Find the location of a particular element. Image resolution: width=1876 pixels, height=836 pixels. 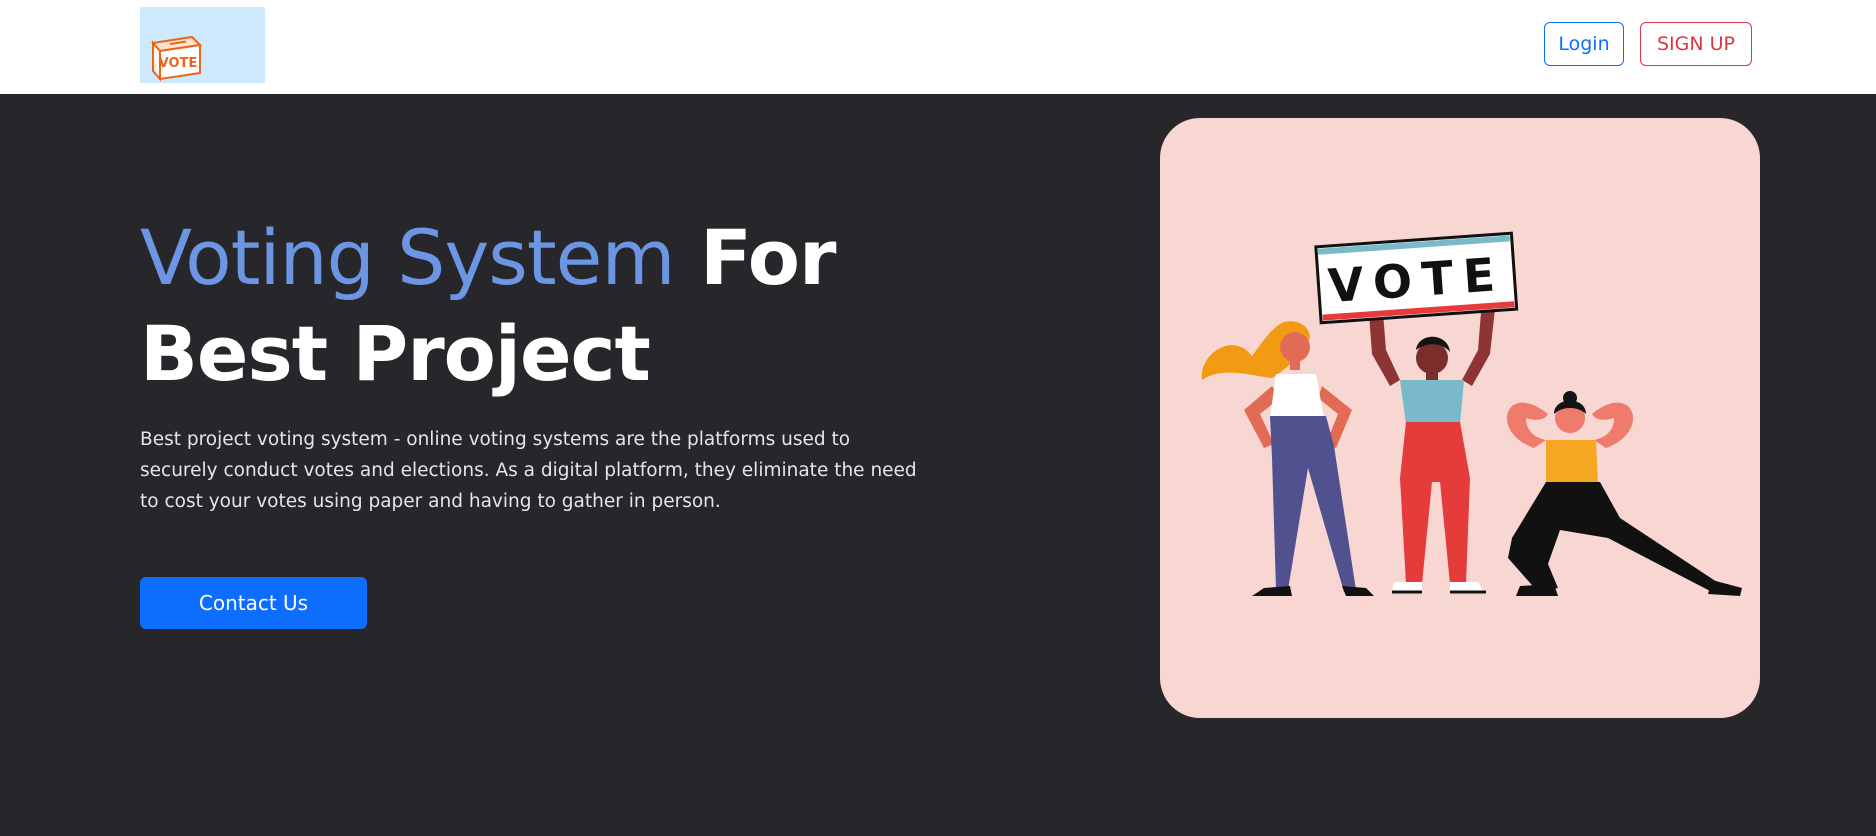

contact-us-button: Contact Us is located at coordinates (253, 603).